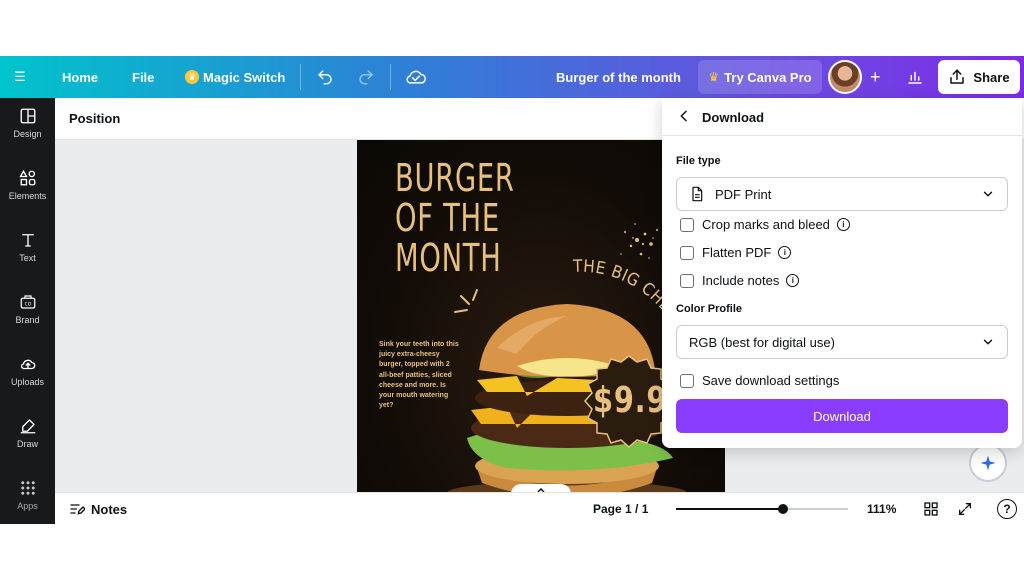 The image size is (1024, 580). What do you see at coordinates (143, 77) in the screenshot?
I see `file-menu-button: File` at bounding box center [143, 77].